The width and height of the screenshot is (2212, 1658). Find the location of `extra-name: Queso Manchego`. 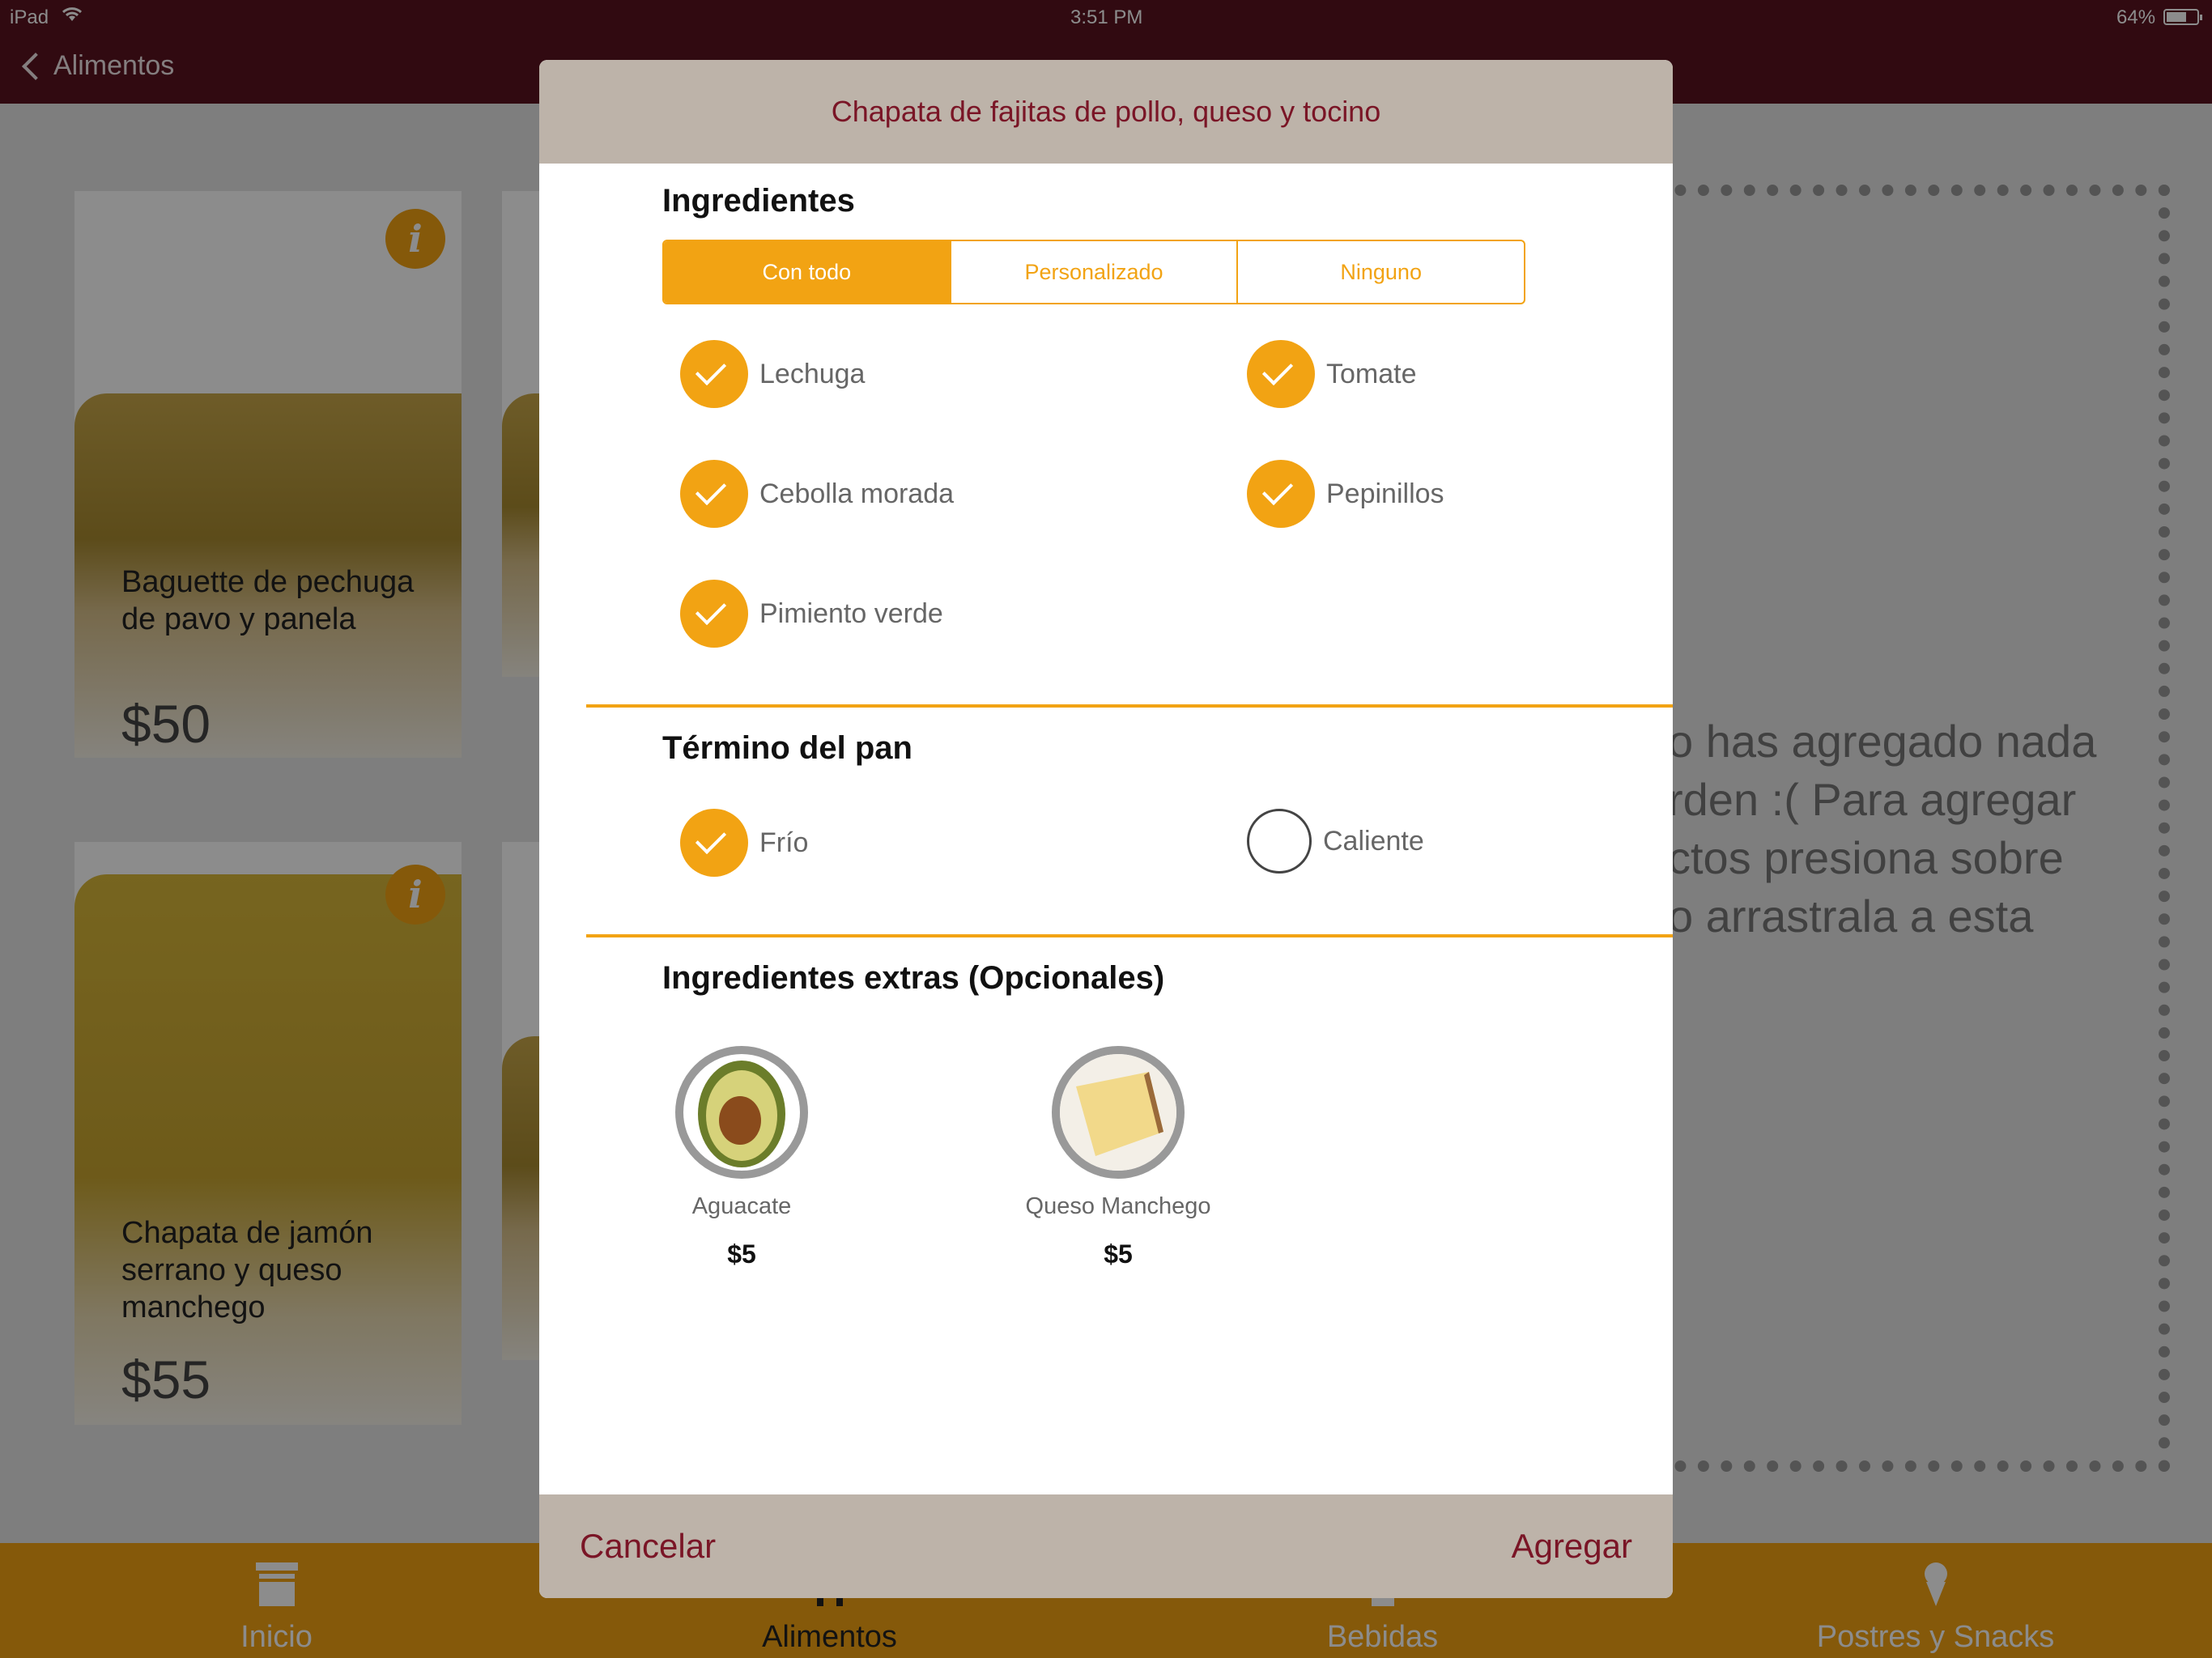

extra-name: Queso Manchego is located at coordinates (1118, 1206).